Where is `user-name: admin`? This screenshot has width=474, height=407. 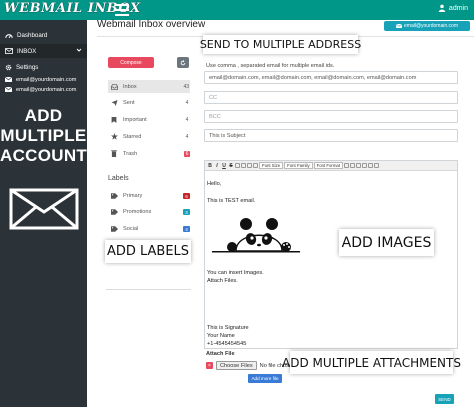 user-name: admin is located at coordinates (458, 8).